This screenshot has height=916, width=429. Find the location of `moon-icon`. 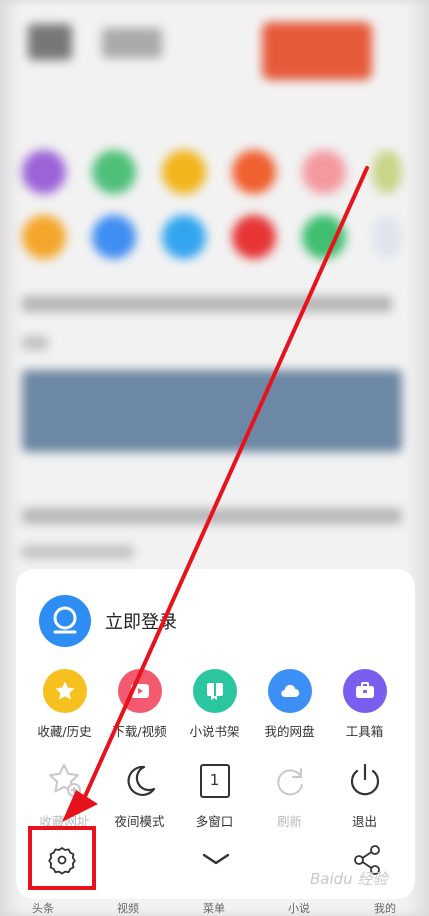

moon-icon is located at coordinates (140, 781).